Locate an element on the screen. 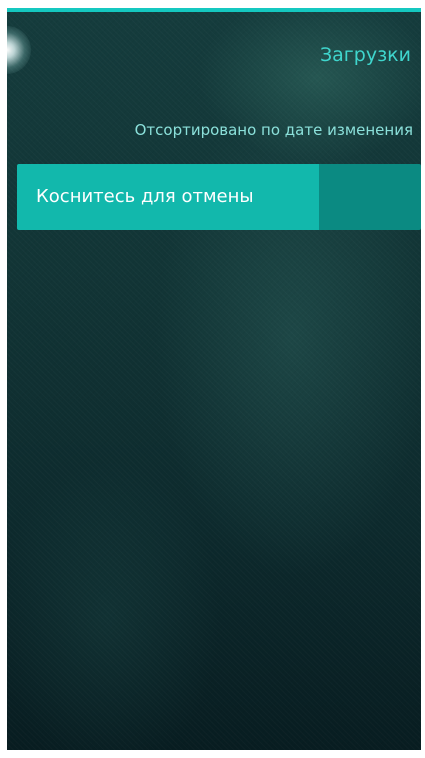 The image size is (425, 758). glow-icon is located at coordinates (19, 50).